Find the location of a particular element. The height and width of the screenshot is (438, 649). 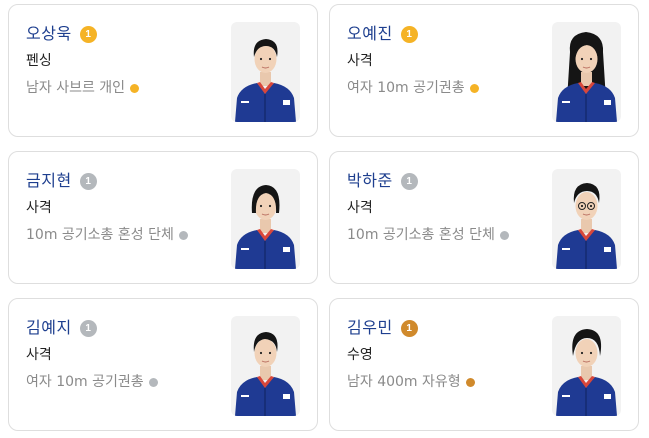

name-row: 오상욱 1 is located at coordinates (61, 34).